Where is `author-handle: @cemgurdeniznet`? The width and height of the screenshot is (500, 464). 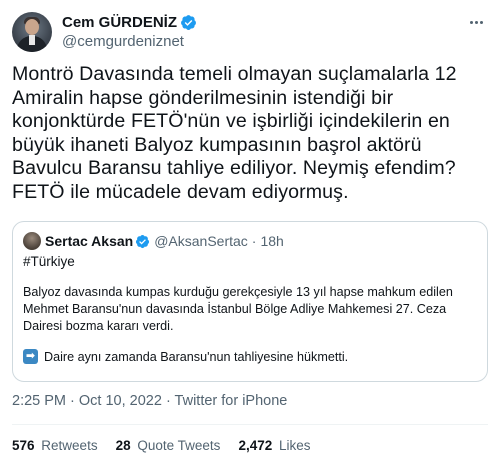 author-handle: @cemgurdeniznet is located at coordinates (129, 42).